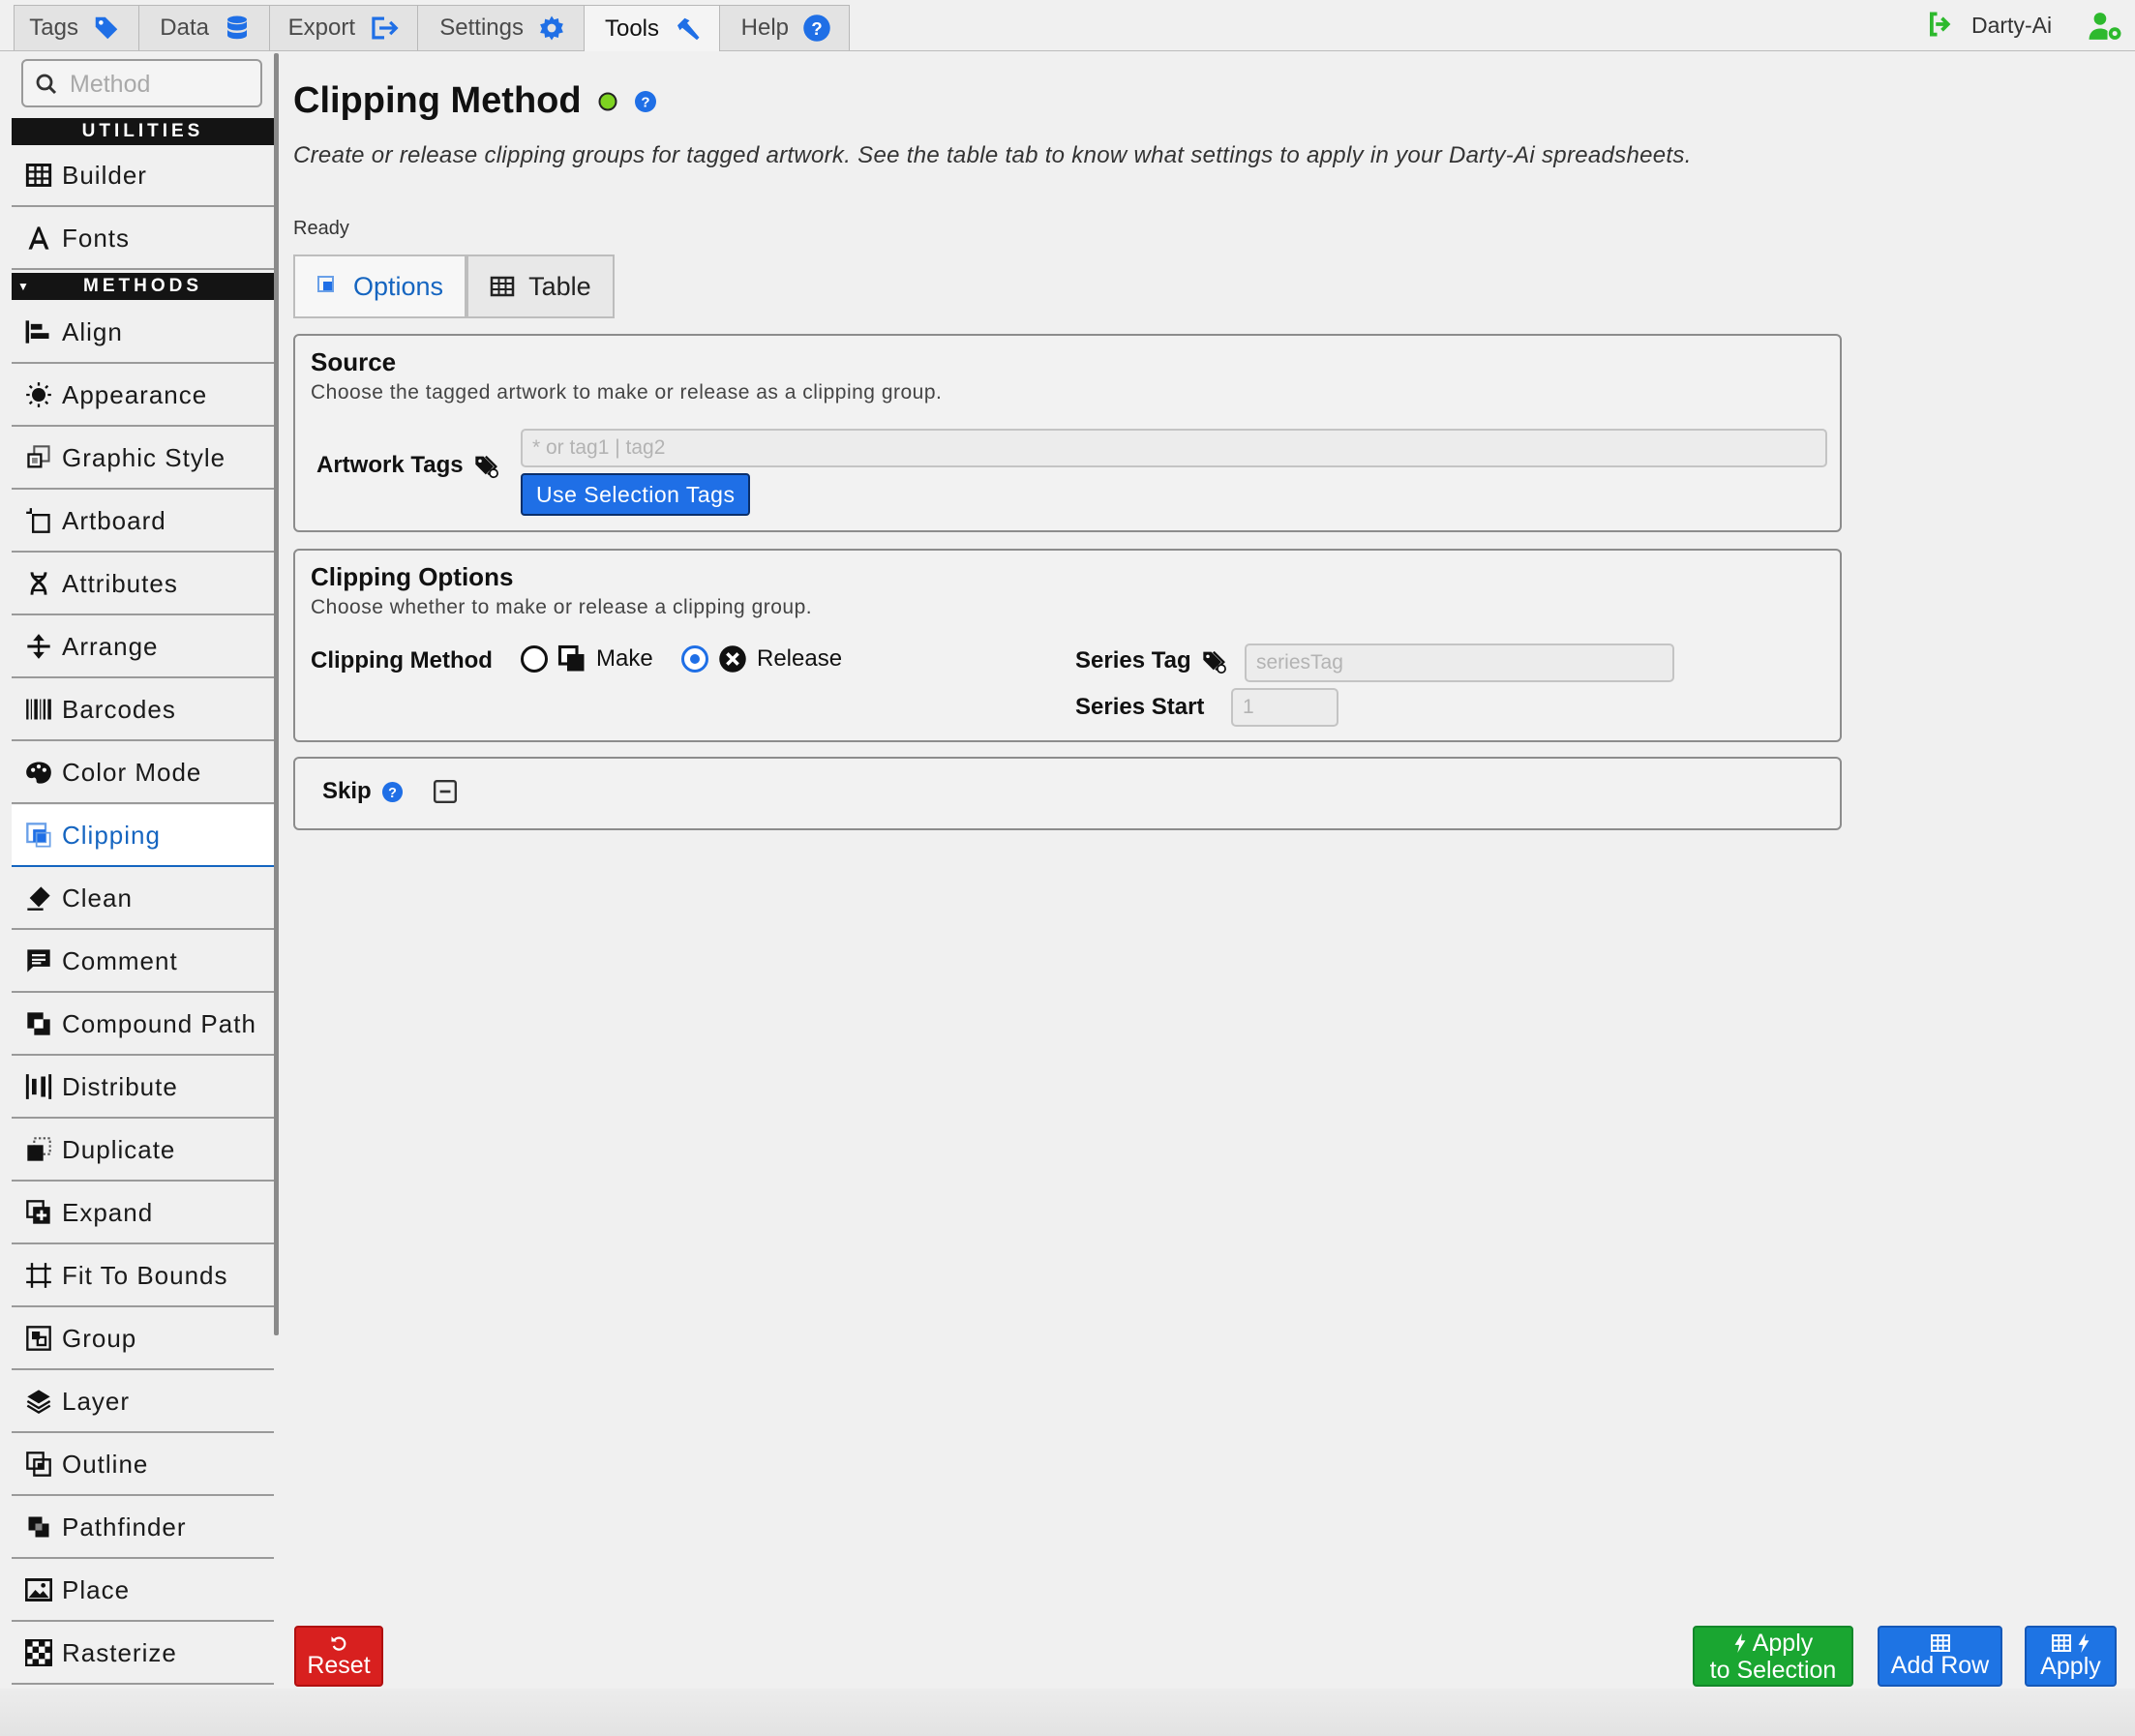 The height and width of the screenshot is (1736, 2135). I want to click on page-title-text: Clipping Method, so click(437, 100).